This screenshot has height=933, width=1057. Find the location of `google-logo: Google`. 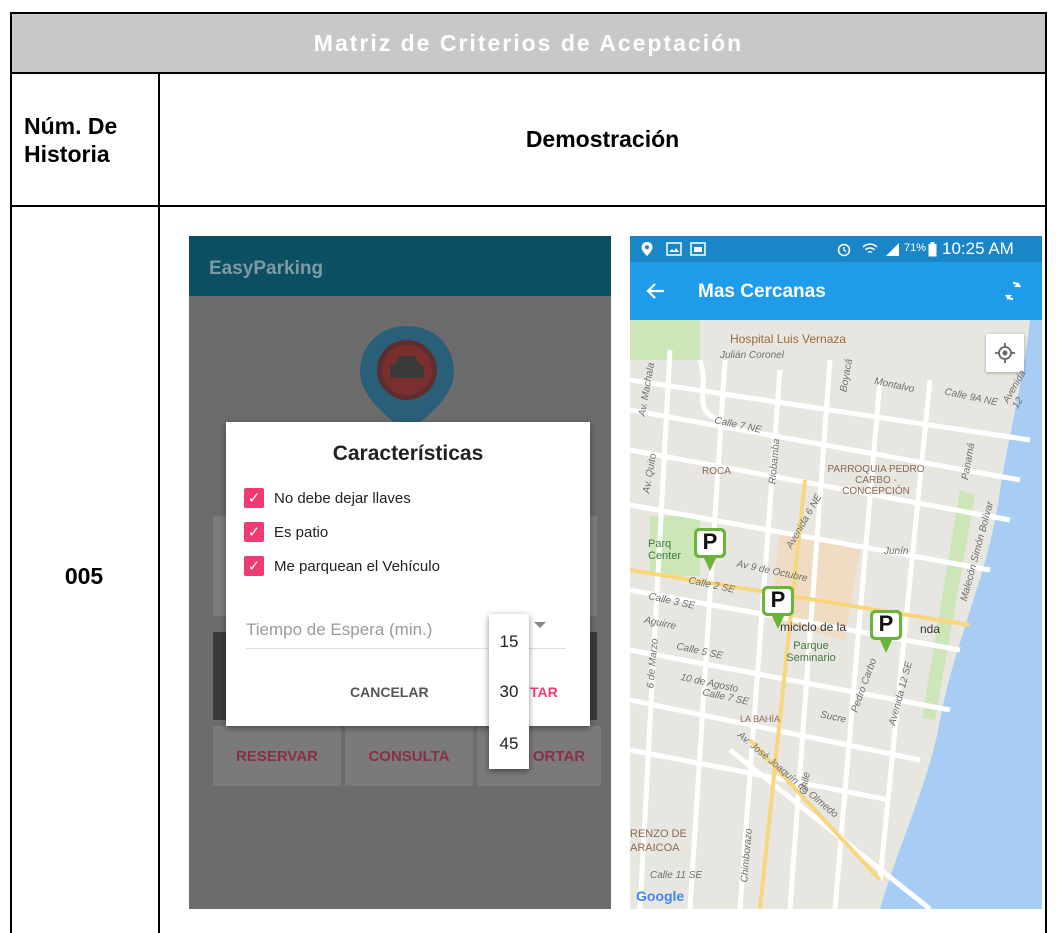

google-logo: Google is located at coordinates (660, 896).